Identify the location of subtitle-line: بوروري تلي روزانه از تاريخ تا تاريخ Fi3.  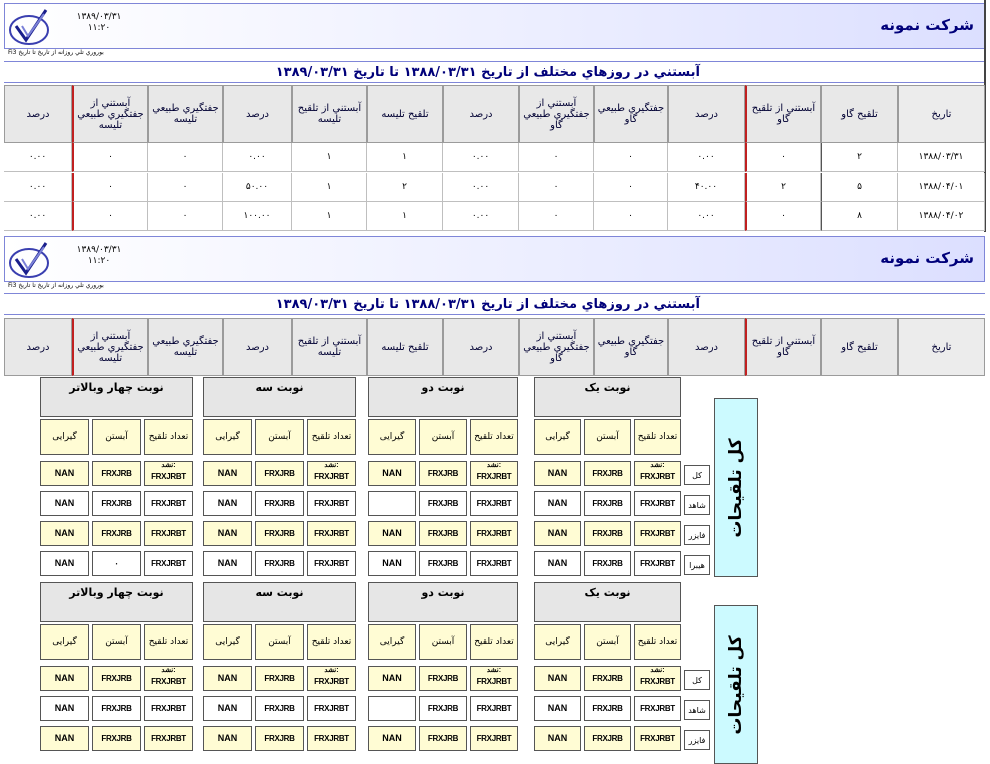
(494, 287).